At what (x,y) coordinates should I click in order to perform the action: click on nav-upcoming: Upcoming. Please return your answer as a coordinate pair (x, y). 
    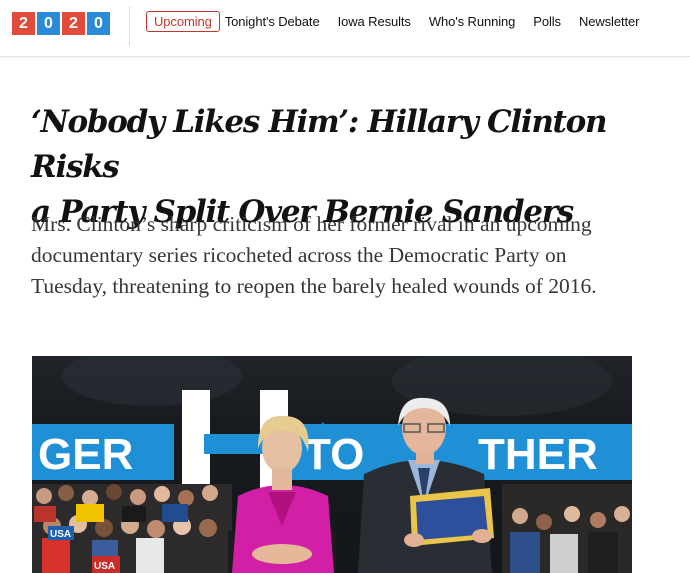
    Looking at the image, I should click on (183, 21).